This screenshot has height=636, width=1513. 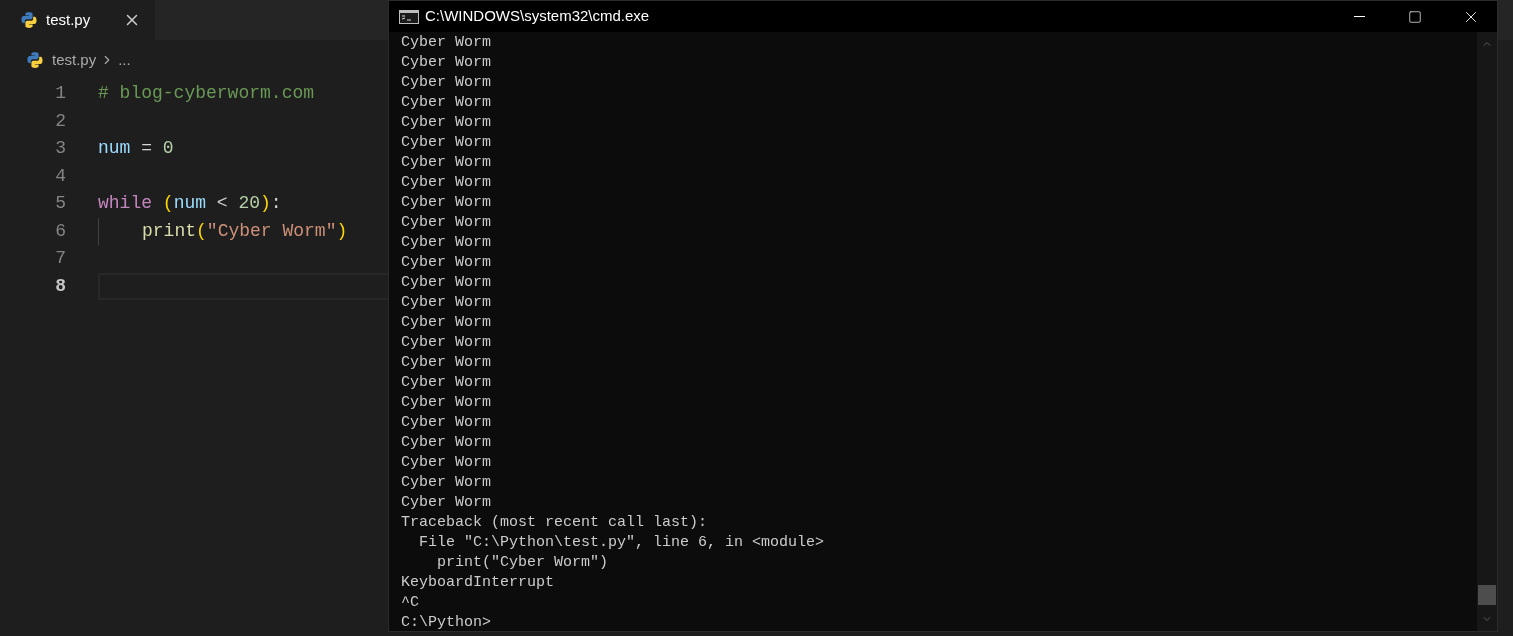 What do you see at coordinates (60, 94) in the screenshot?
I see `line-number: 1` at bounding box center [60, 94].